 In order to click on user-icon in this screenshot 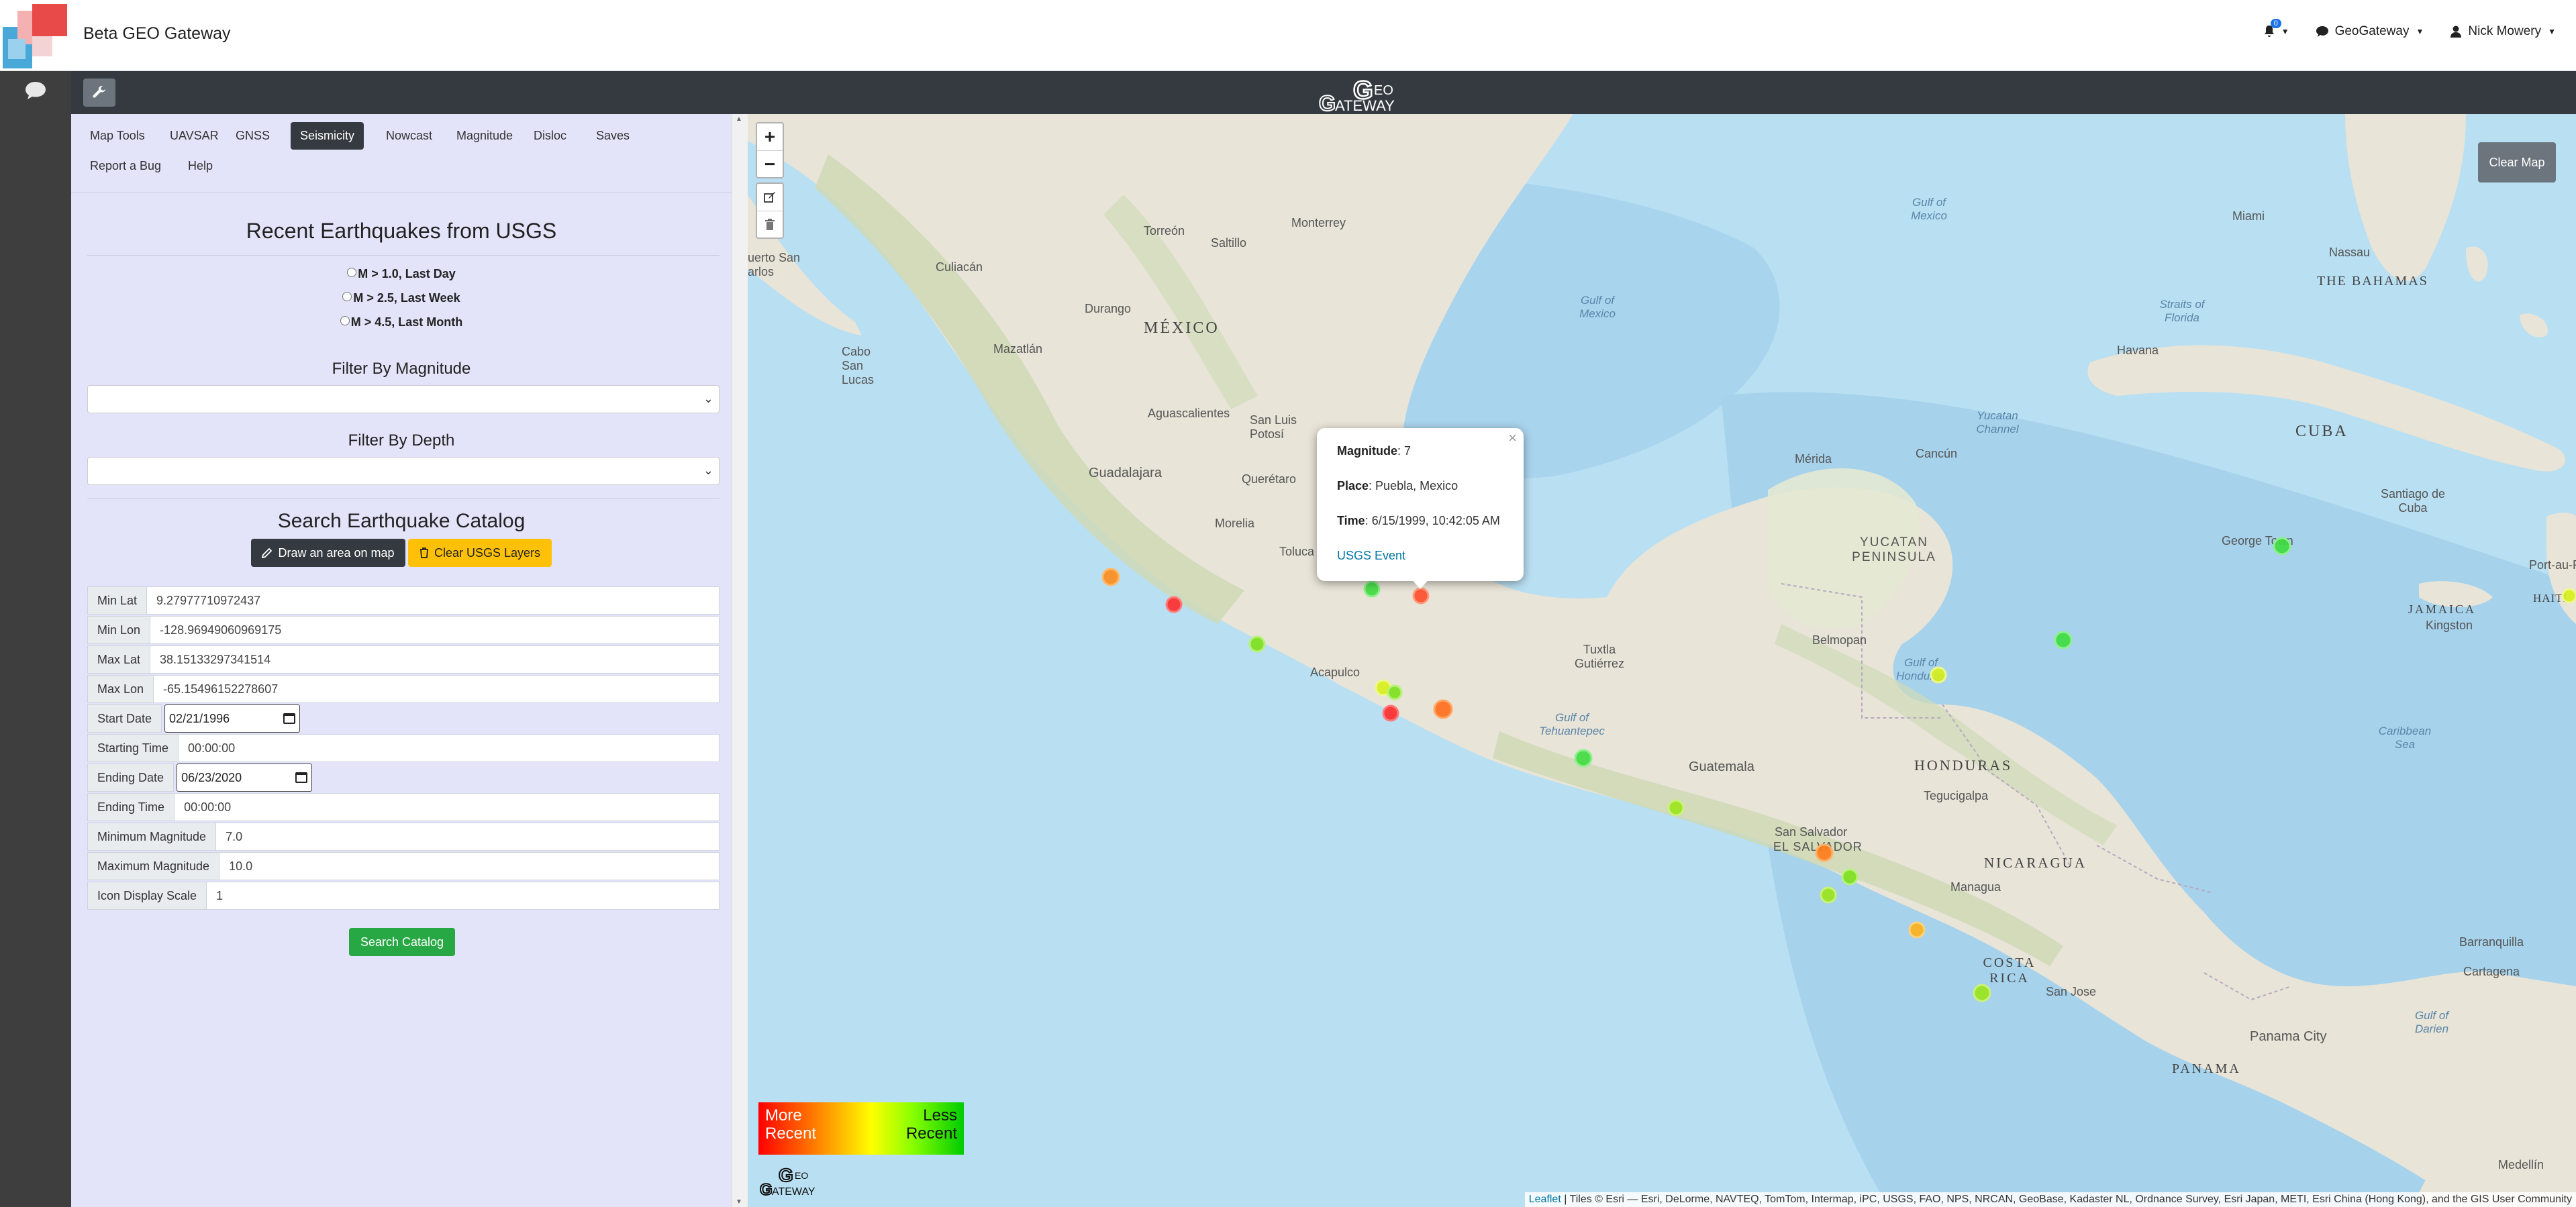, I will do `click(2456, 31)`.